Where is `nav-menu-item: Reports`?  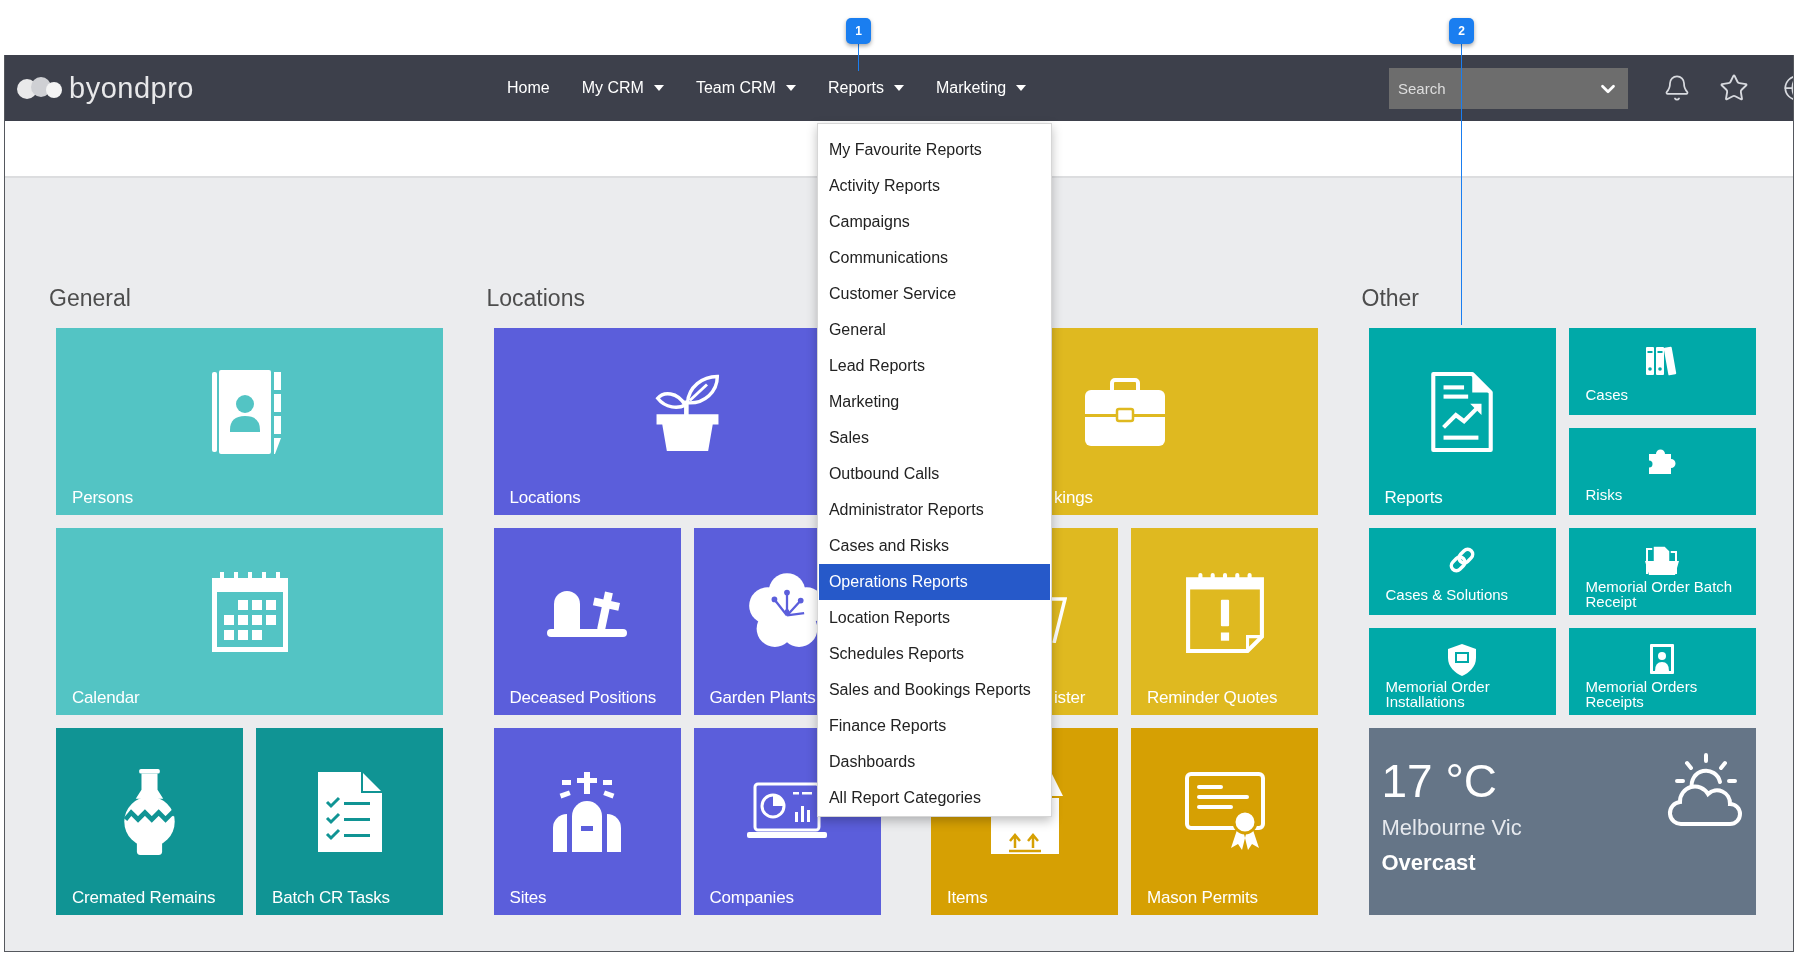 nav-menu-item: Reports is located at coordinates (865, 88).